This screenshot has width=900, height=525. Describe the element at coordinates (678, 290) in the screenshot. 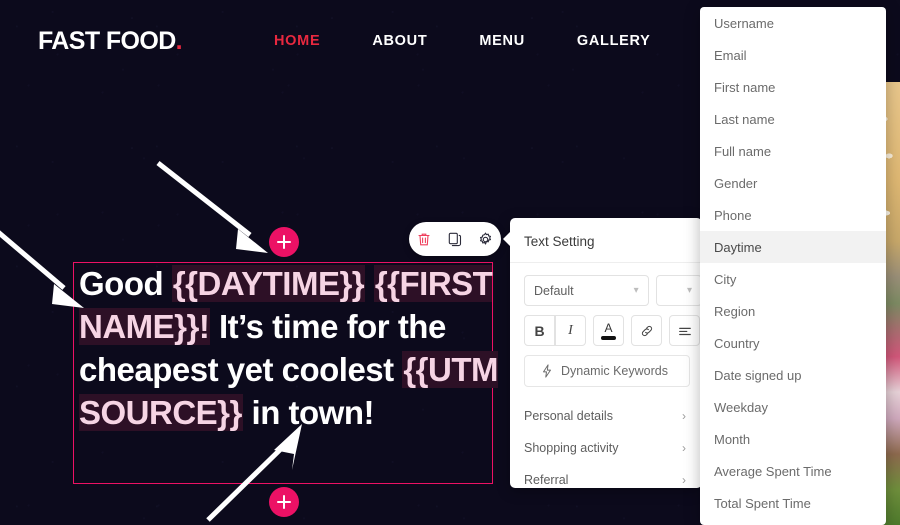

I see `font-size-select: ▾` at that location.